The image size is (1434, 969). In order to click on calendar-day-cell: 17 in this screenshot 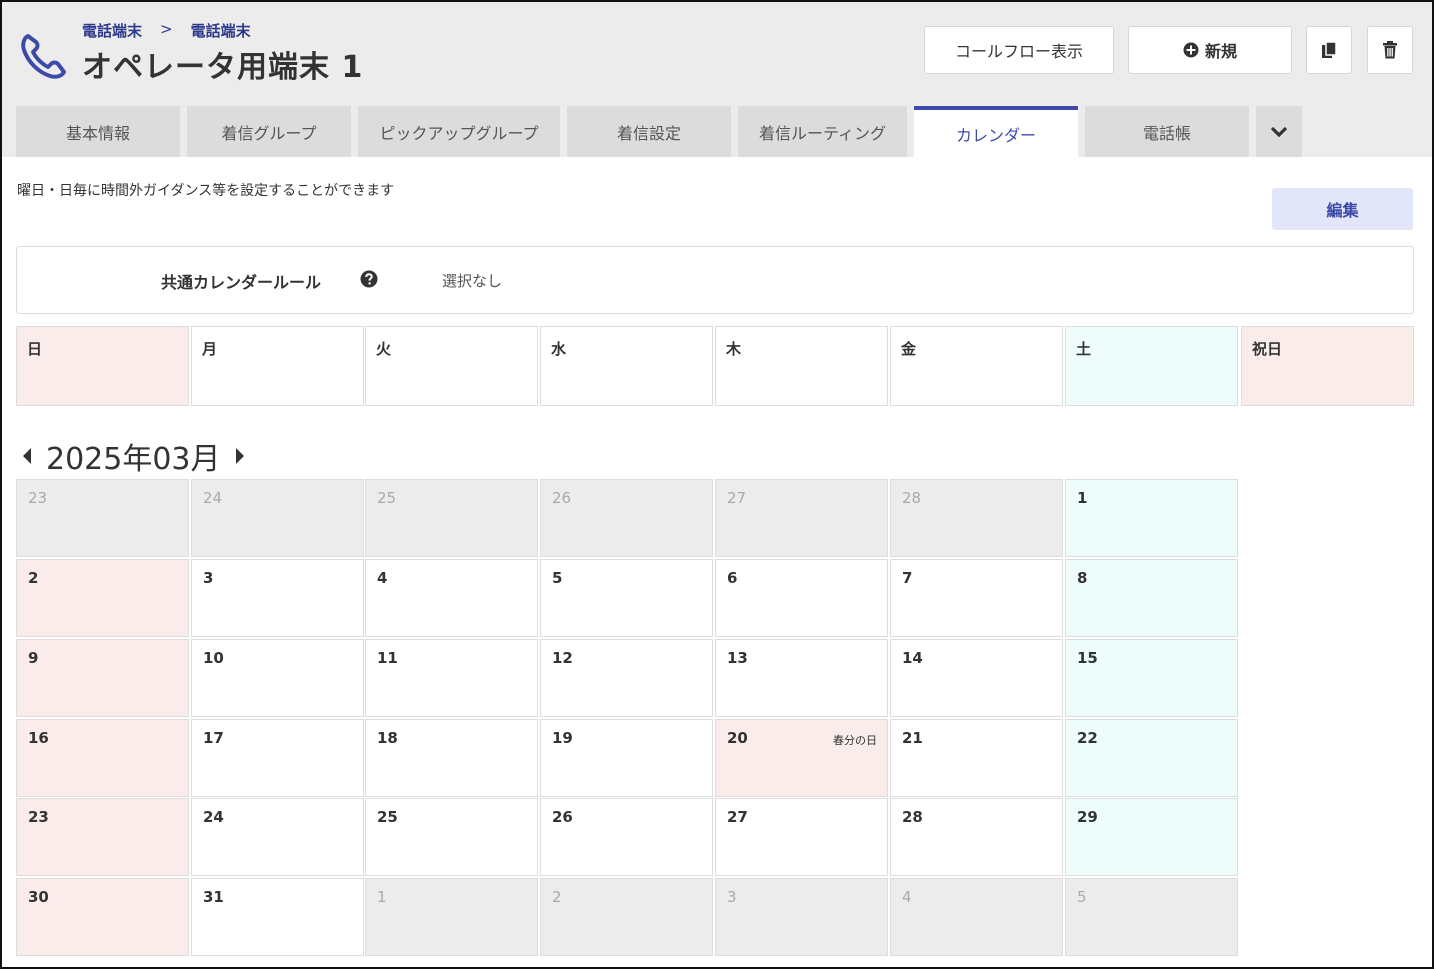, I will do `click(277, 758)`.